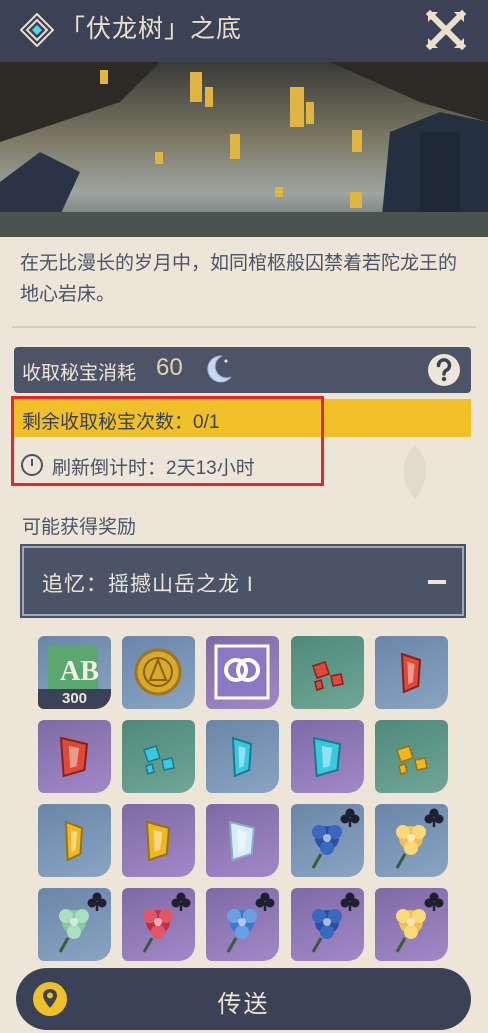 The image size is (488, 1033). Describe the element at coordinates (446, 30) in the screenshot. I see `close-cross-icon` at that location.